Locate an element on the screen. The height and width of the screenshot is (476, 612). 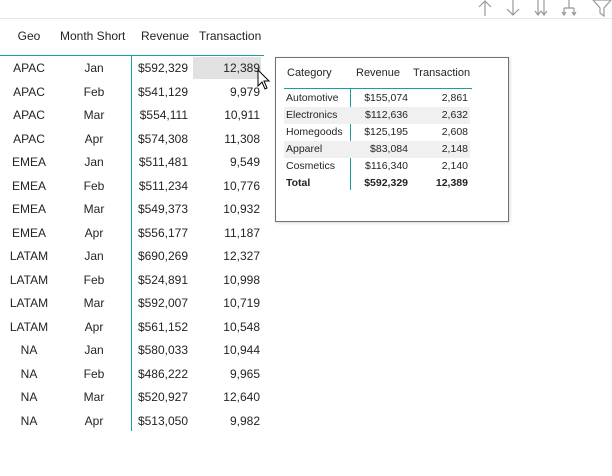
column-header-geo: Geo is located at coordinates (29, 36).